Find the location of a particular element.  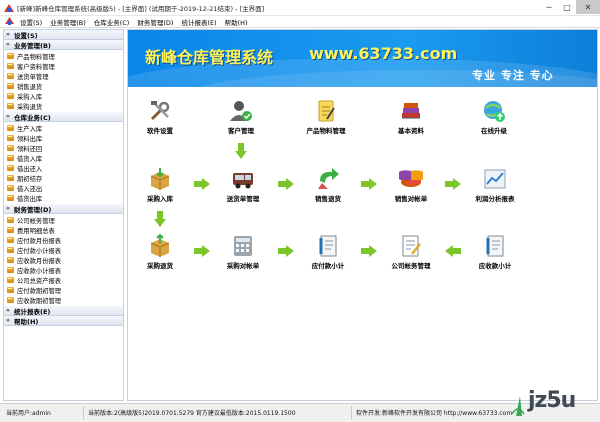

section-title: 业务管理(B) is located at coordinates (32, 45).